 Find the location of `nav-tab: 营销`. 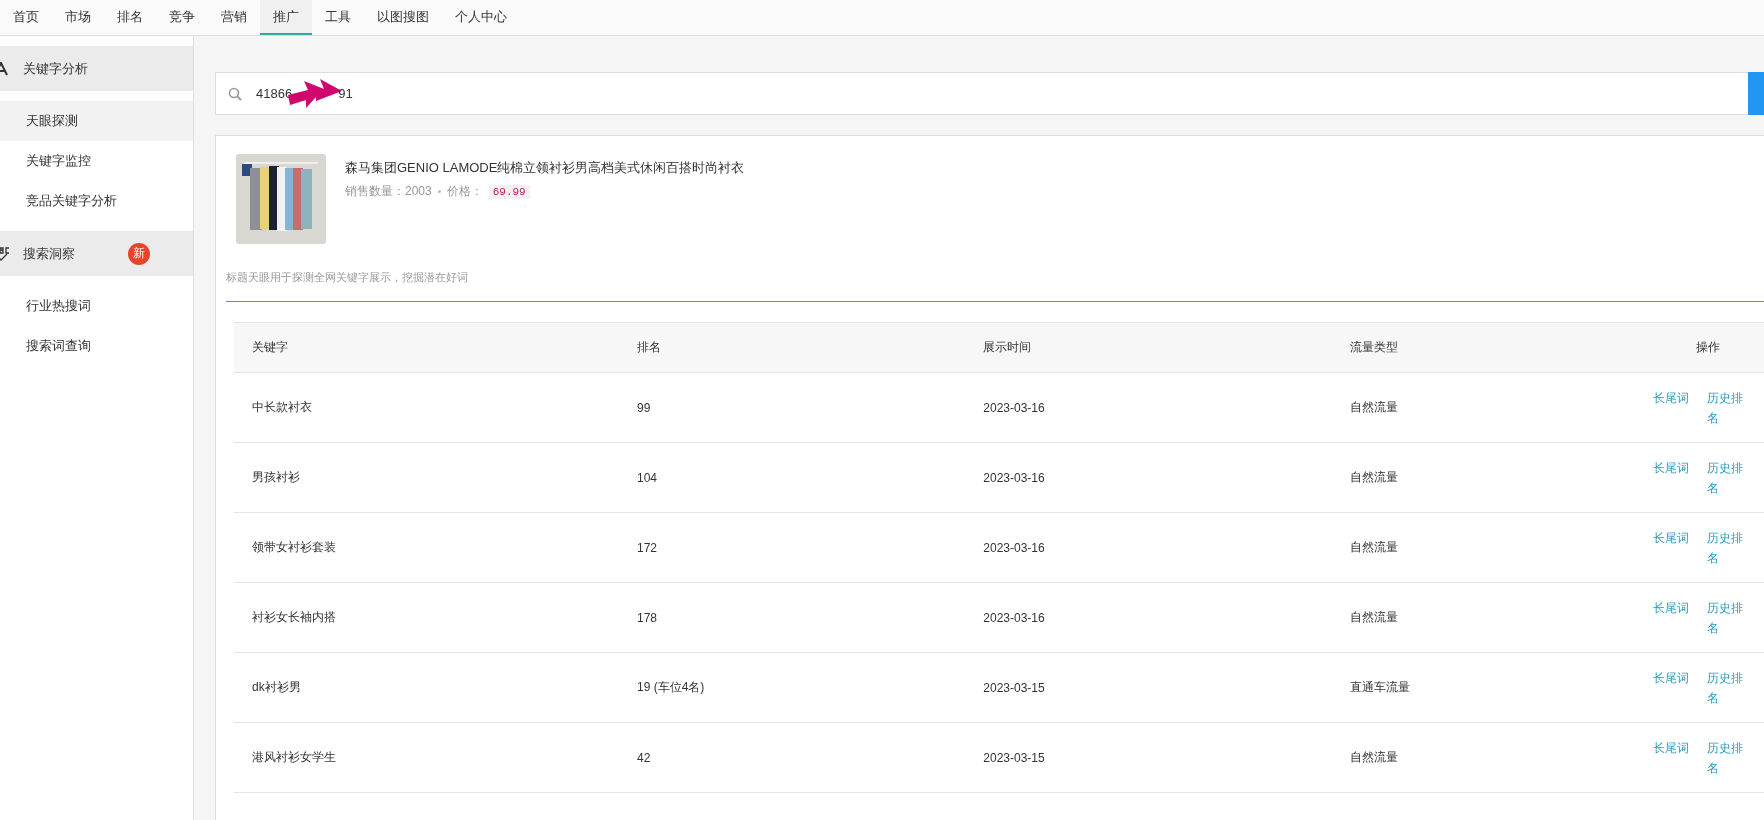

nav-tab: 营销 is located at coordinates (234, 17).